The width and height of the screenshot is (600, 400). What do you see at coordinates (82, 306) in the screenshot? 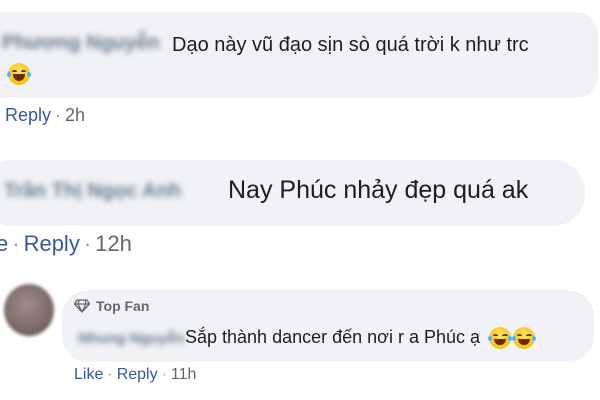
I see `diamond-icon` at bounding box center [82, 306].